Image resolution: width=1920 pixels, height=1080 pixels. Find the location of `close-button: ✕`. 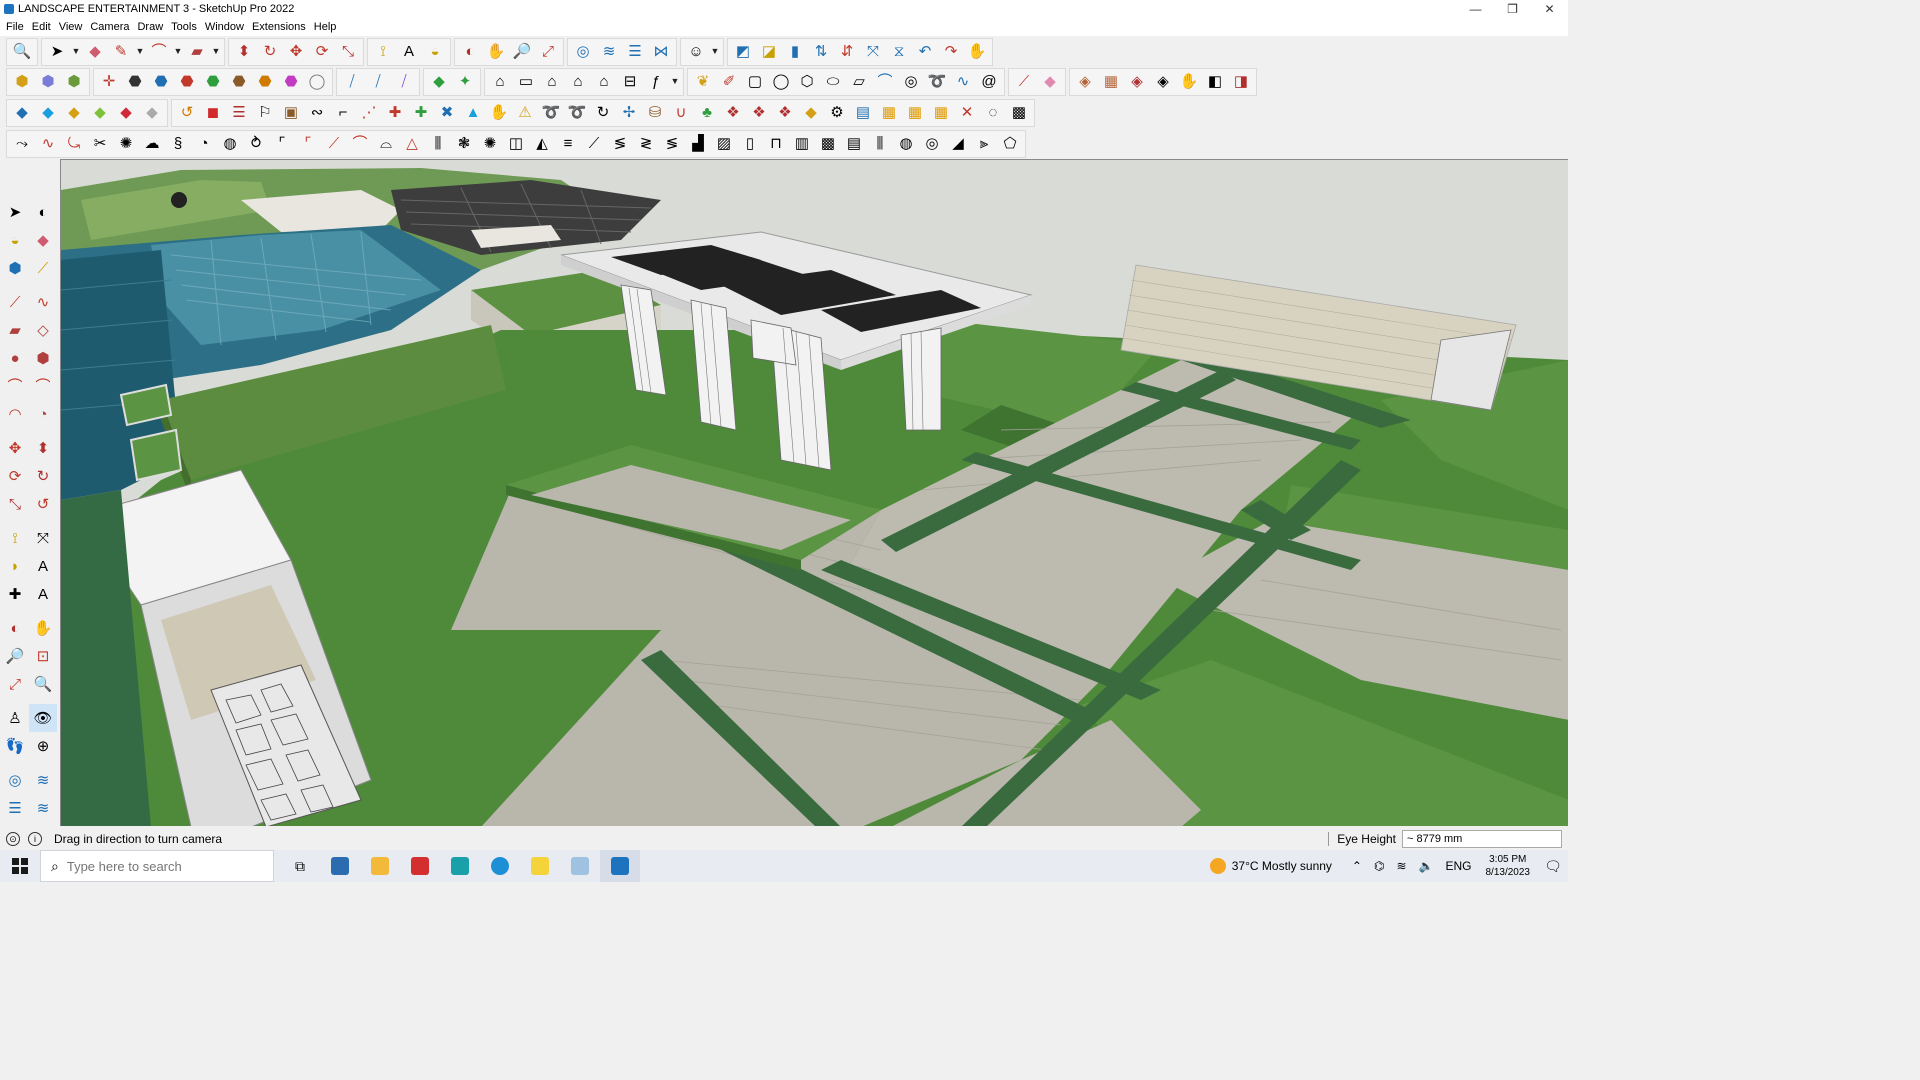

close-button: ✕ is located at coordinates (1549, 9).